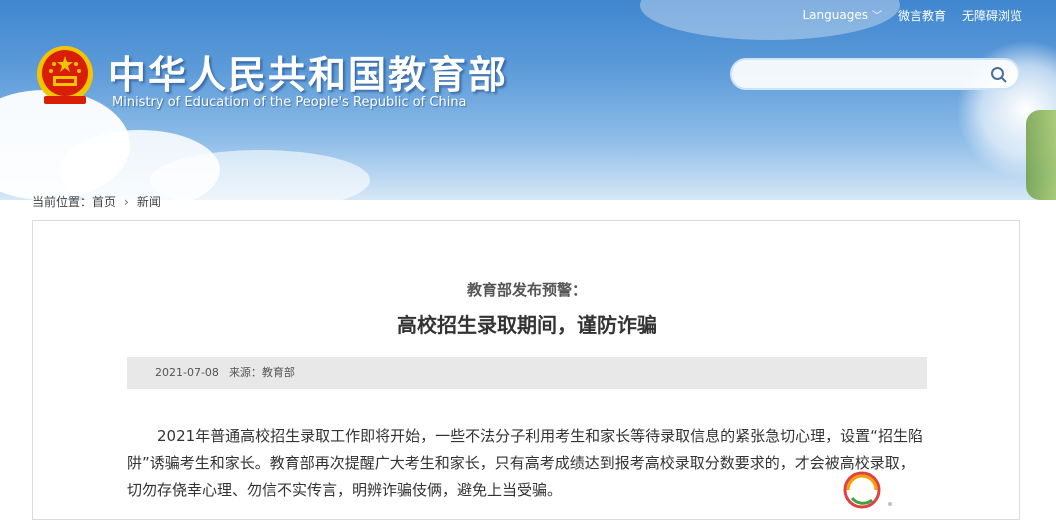  Describe the element at coordinates (868, 75) in the screenshot. I see `search-input` at that location.